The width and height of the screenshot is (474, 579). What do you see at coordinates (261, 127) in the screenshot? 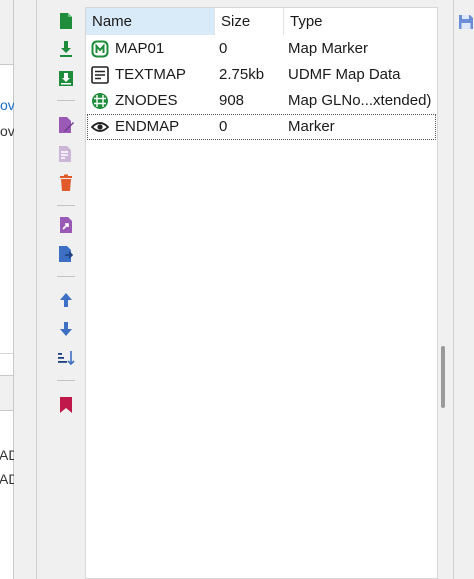
I see `list-row-focused: ENDMAP 0 Marker` at bounding box center [261, 127].